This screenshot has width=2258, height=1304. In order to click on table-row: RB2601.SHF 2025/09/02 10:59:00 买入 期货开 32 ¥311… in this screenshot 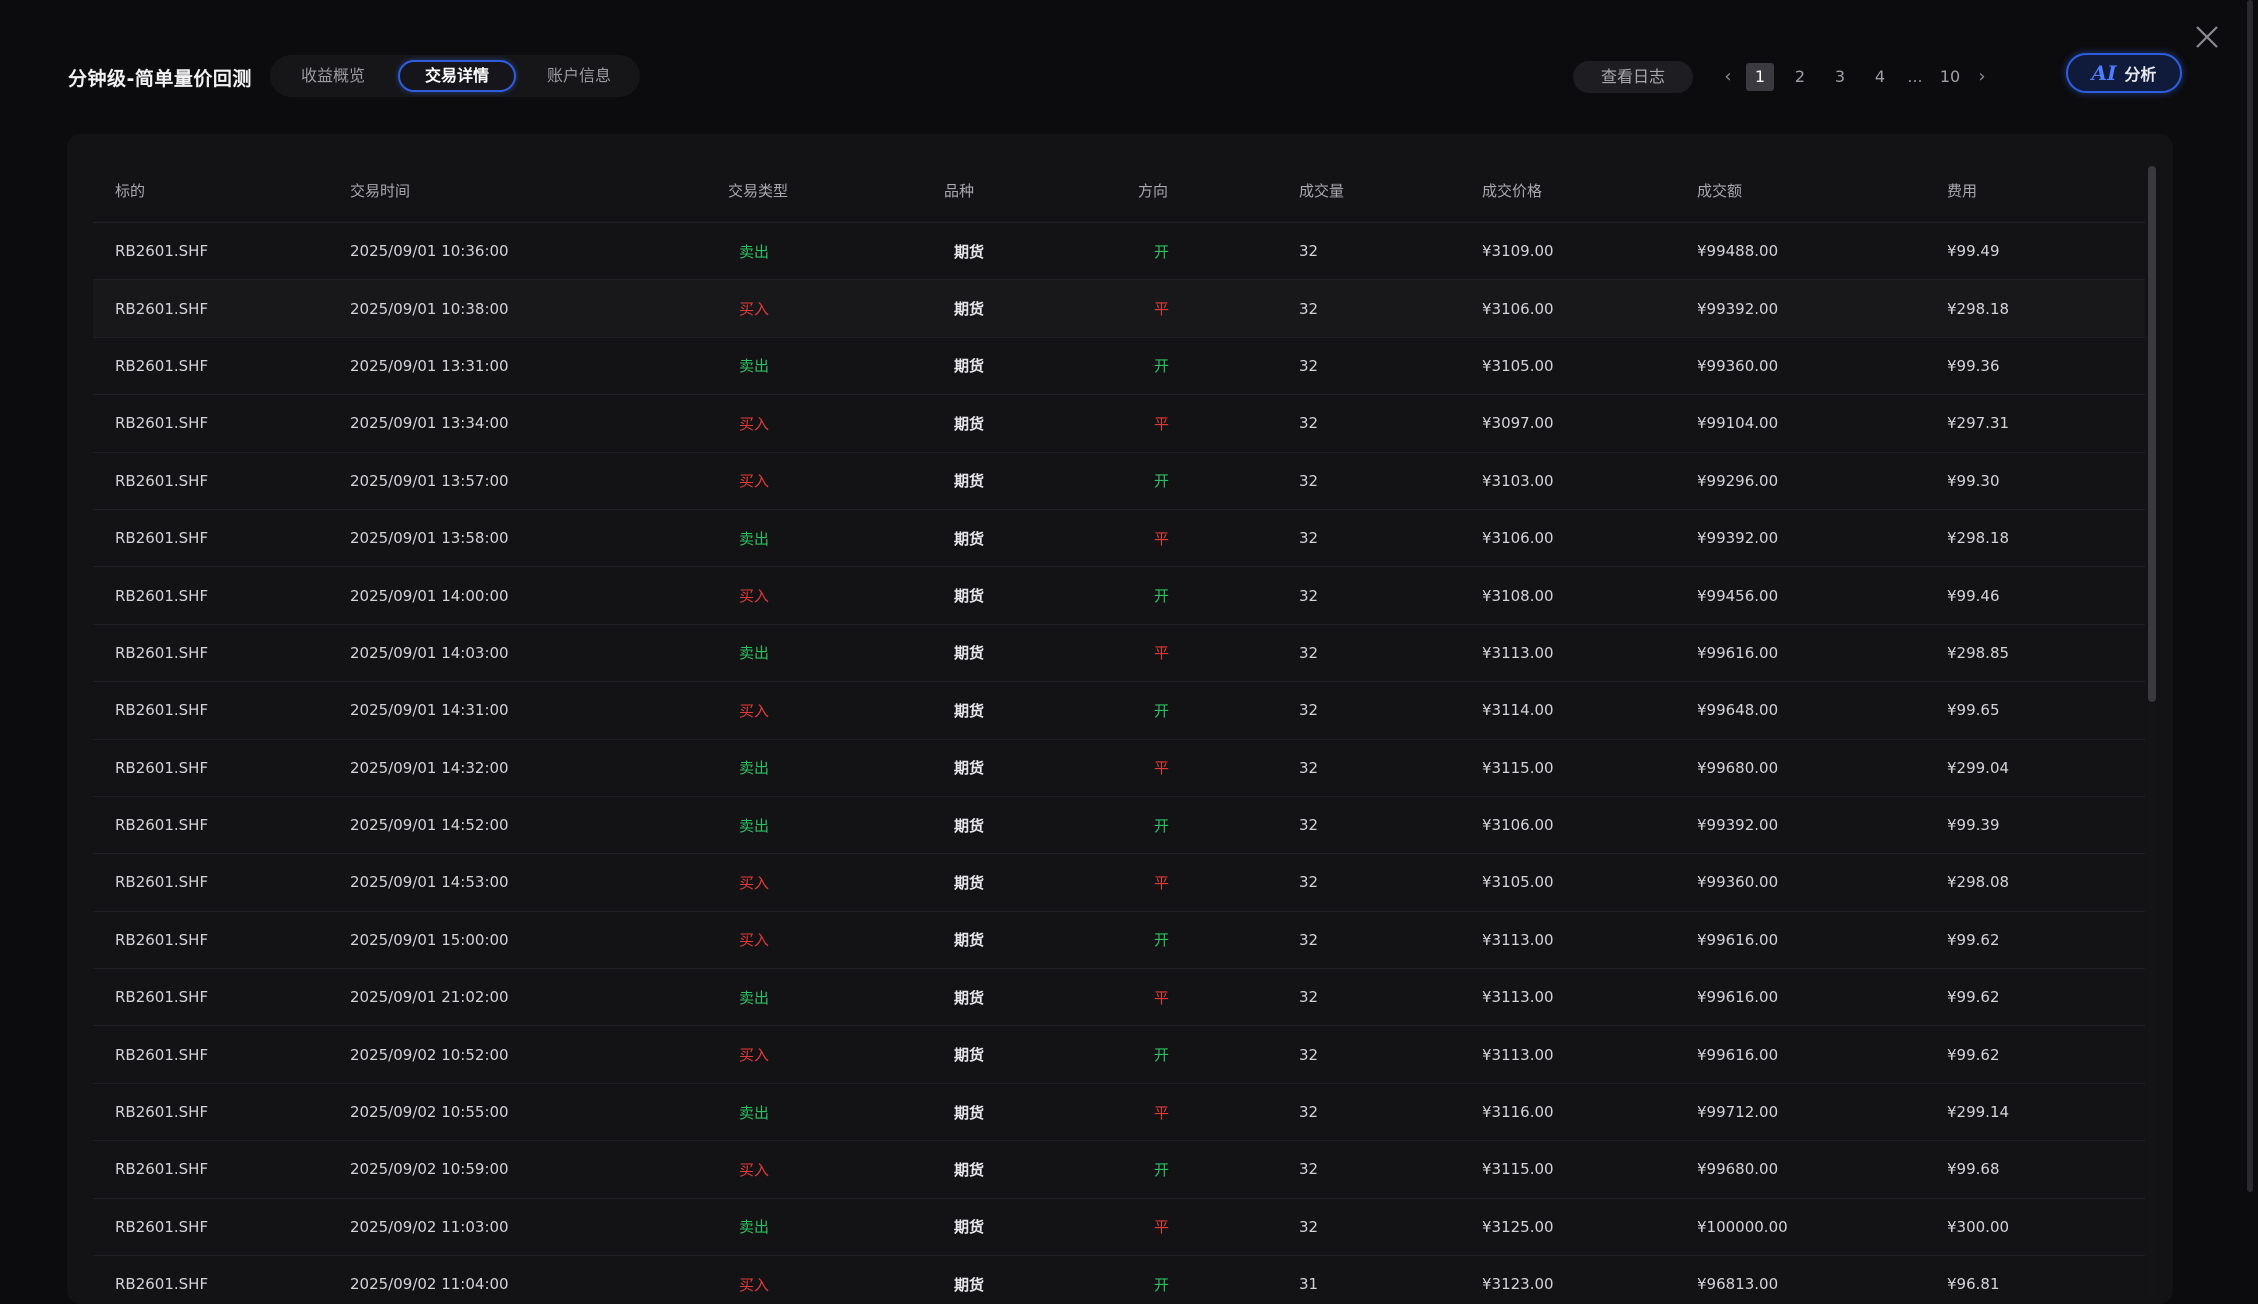, I will do `click(1119, 1169)`.